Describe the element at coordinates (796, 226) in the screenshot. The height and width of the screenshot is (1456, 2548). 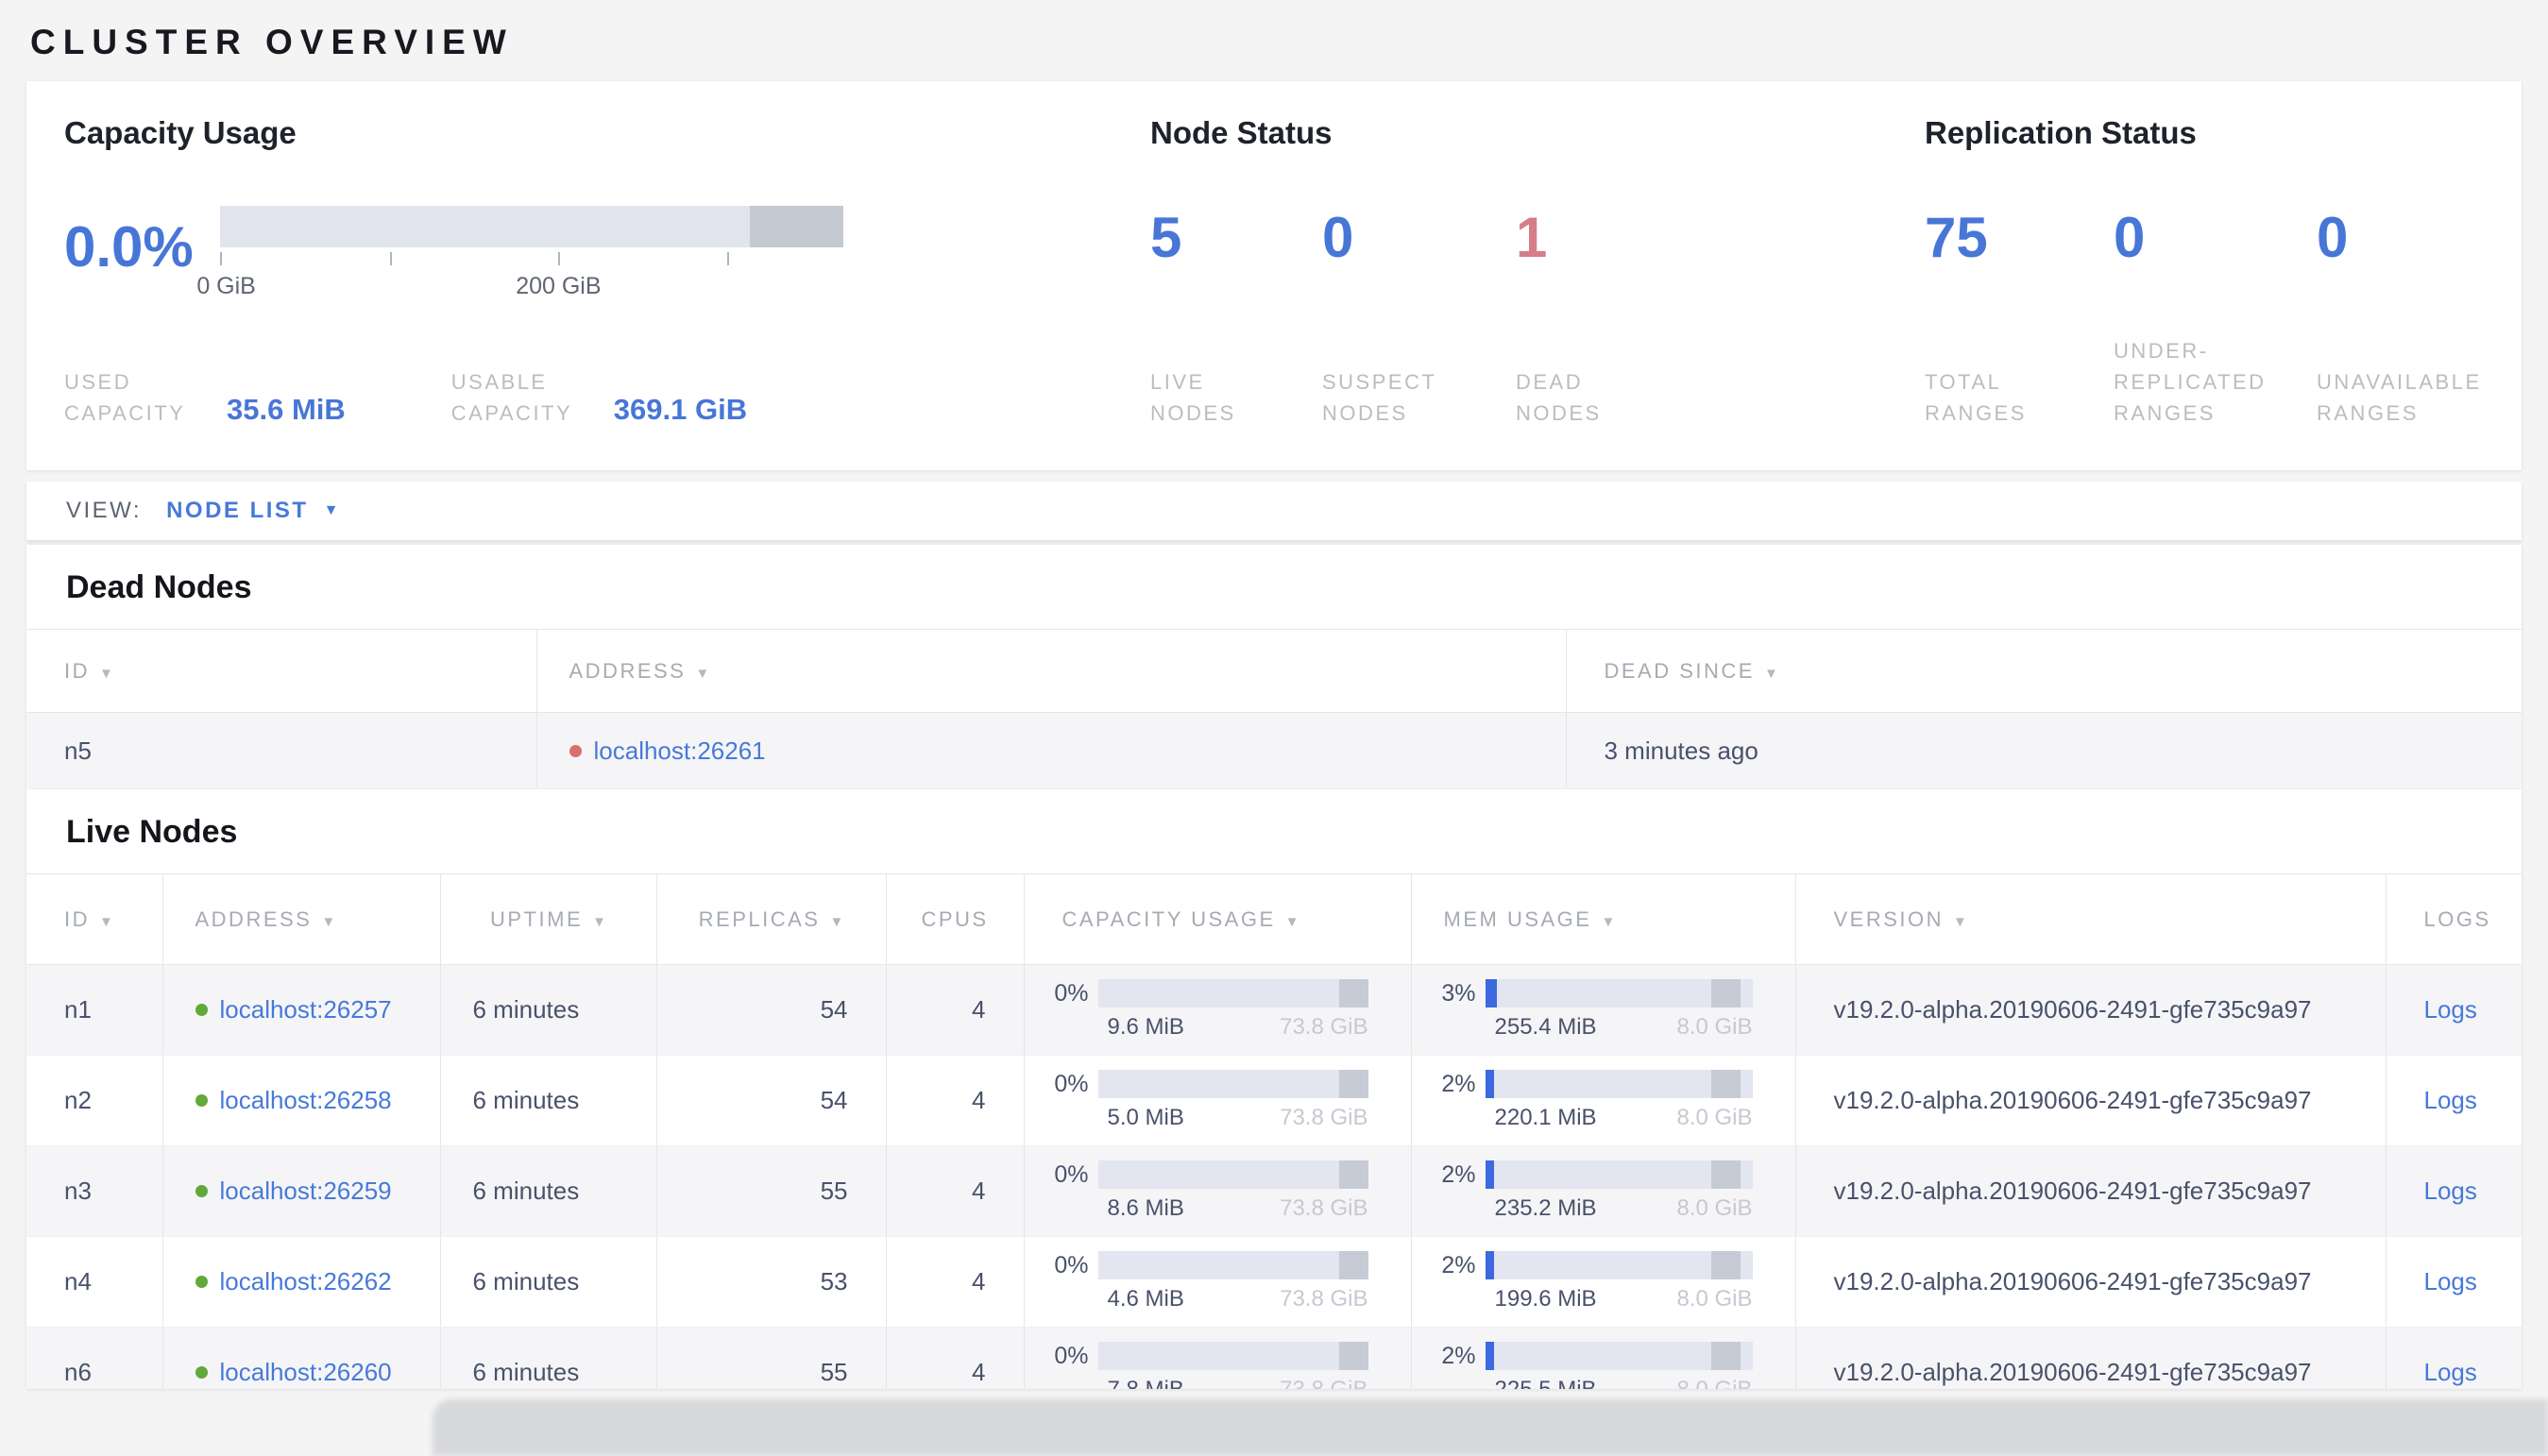
I see `capacity-bar-other-segment` at that location.